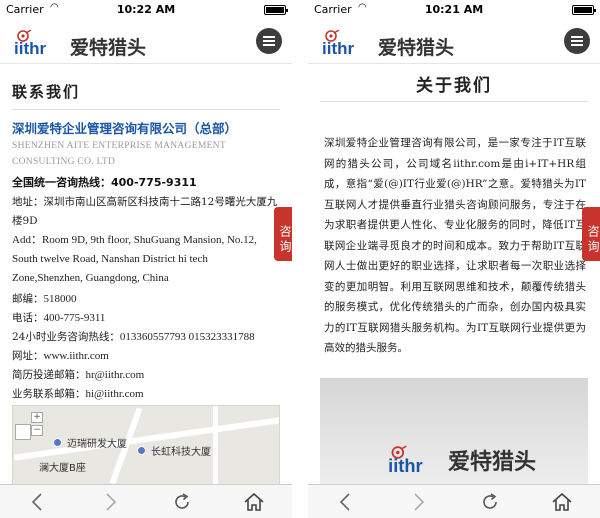 This screenshot has height=518, width=600. Describe the element at coordinates (37, 430) in the screenshot. I see `zoom-out-button: −` at that location.